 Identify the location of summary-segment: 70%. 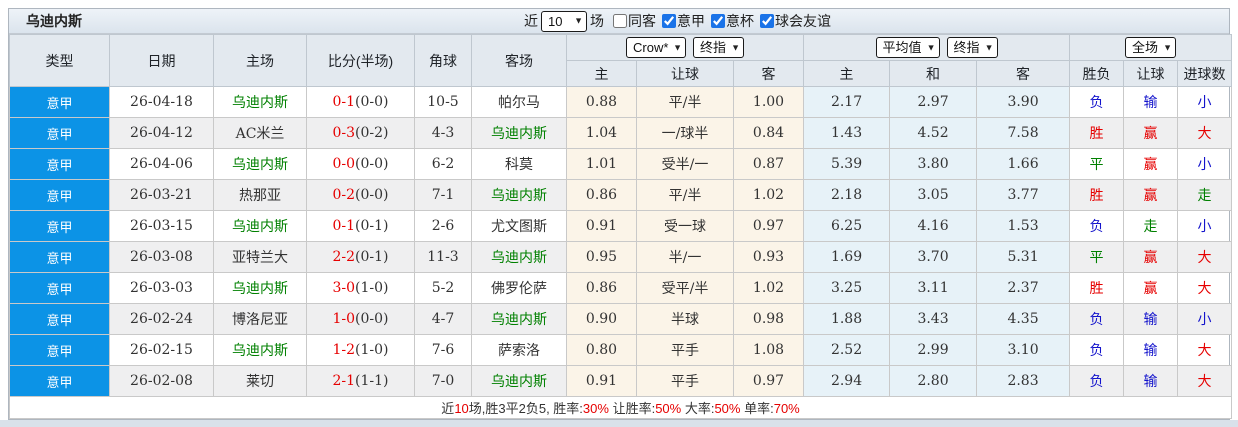
(786, 408).